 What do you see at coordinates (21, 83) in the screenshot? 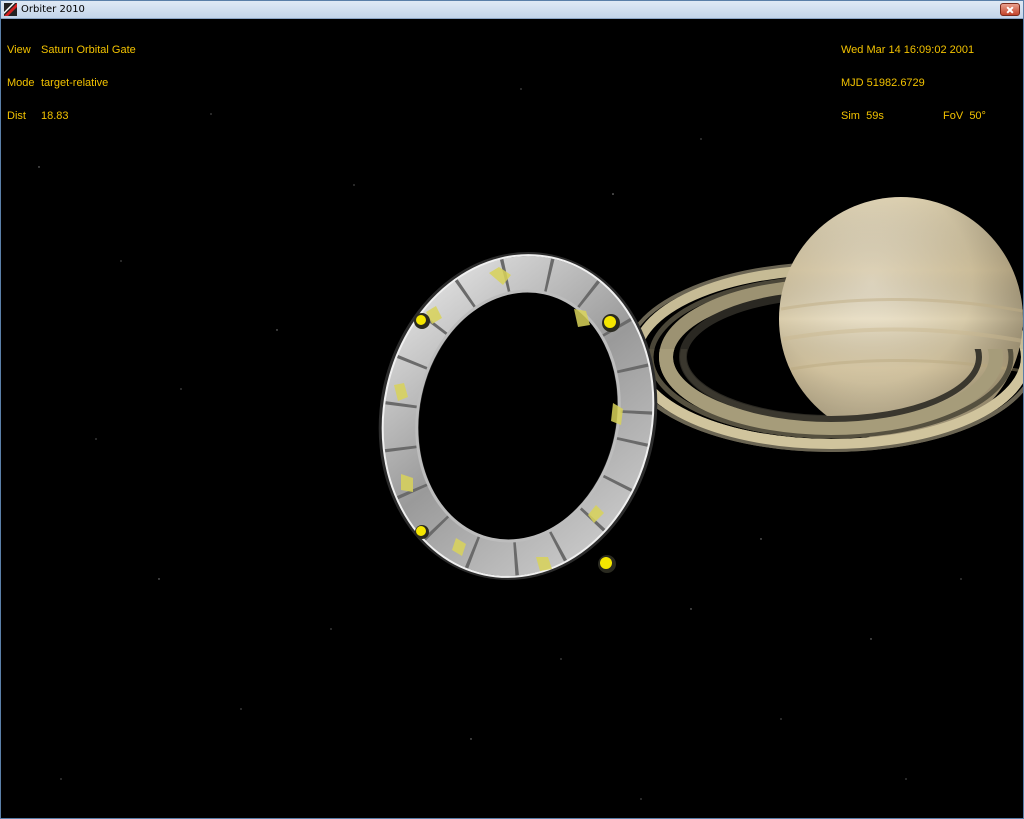
I see `hud-mode-label: Mode` at bounding box center [21, 83].